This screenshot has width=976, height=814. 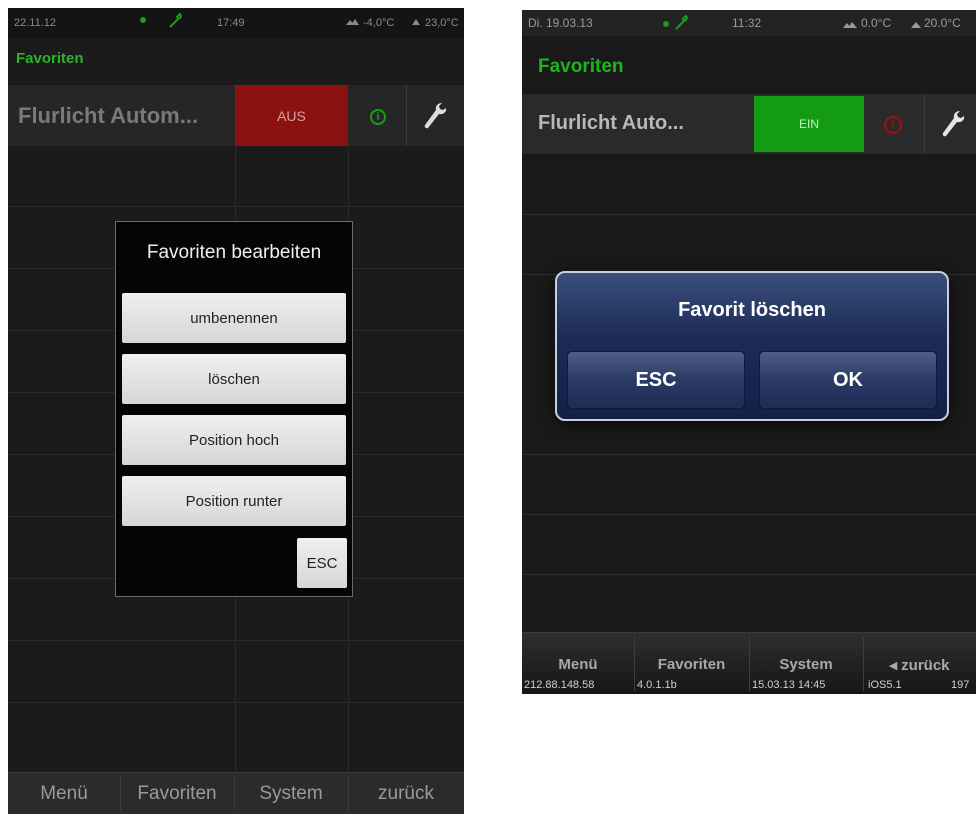 What do you see at coordinates (379, 23) in the screenshot?
I see `status-outdoor-temp: -4,0°C` at bounding box center [379, 23].